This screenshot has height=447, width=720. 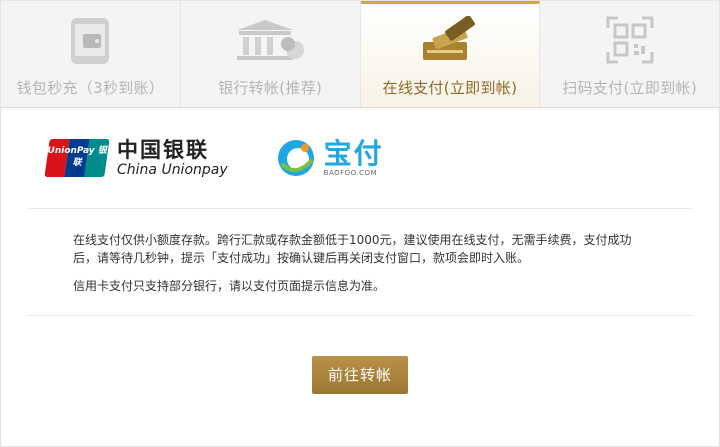 What do you see at coordinates (172, 170) in the screenshot?
I see `unionpay-name-en: China Unionpay` at bounding box center [172, 170].